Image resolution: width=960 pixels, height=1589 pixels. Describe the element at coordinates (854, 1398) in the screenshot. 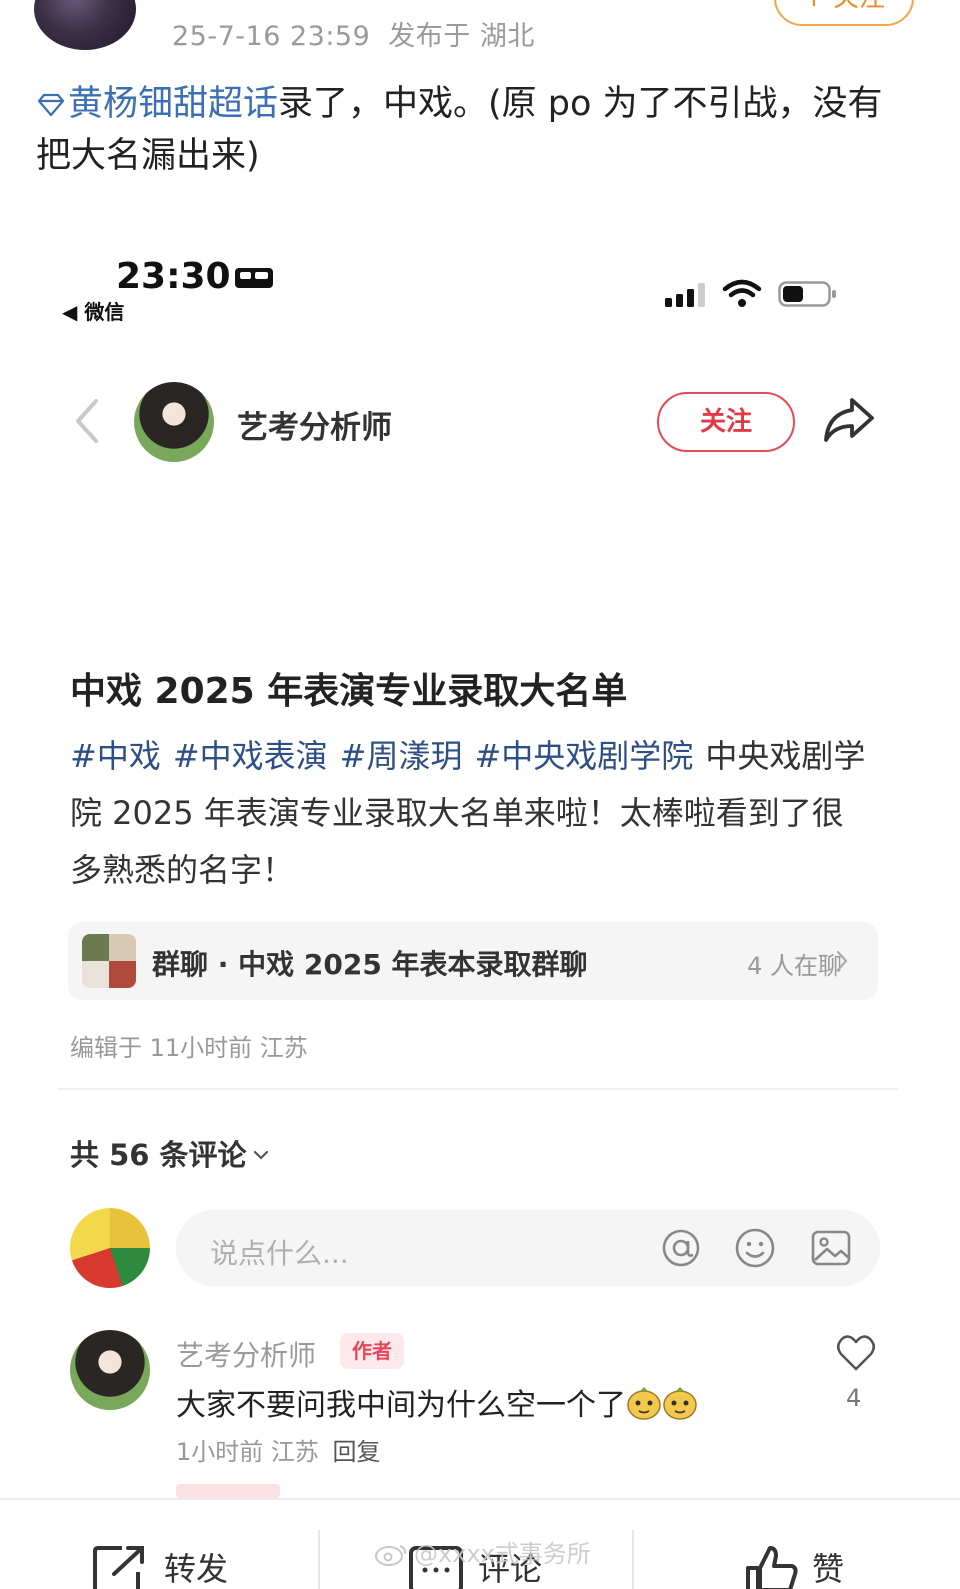

I see `comment-like-count: 4` at that location.